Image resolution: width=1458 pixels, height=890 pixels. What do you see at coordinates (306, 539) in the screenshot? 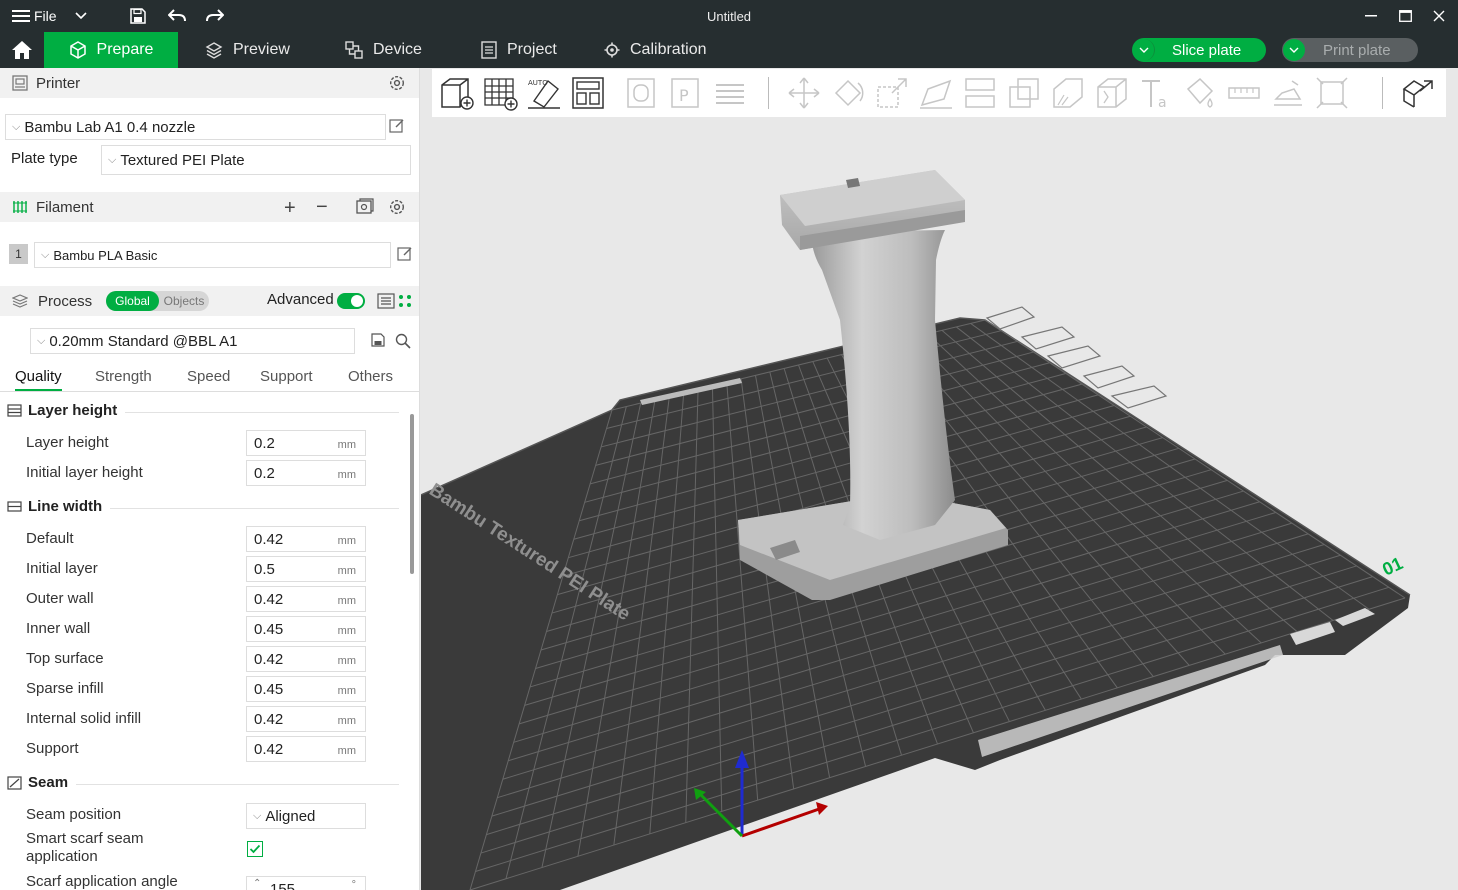
I see `line-width-default-input: 0.42 mm` at bounding box center [306, 539].